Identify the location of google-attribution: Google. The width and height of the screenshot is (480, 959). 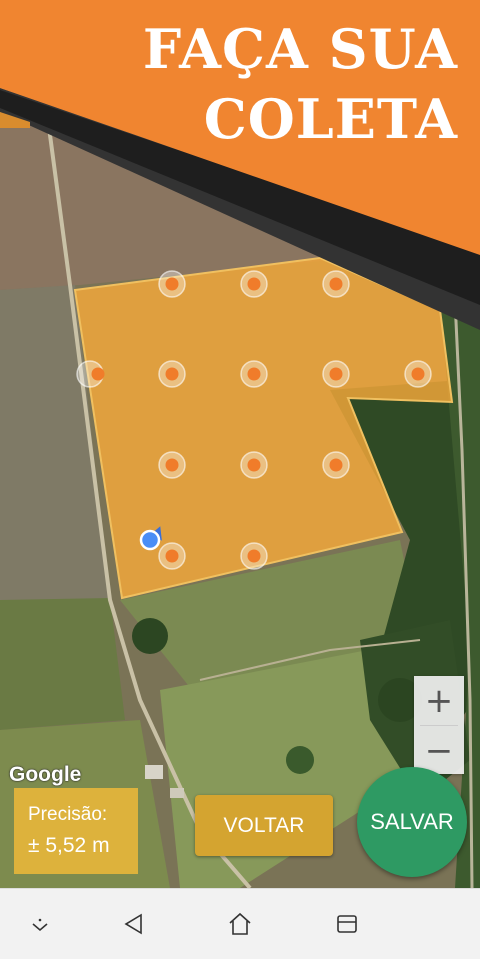
(45, 774).